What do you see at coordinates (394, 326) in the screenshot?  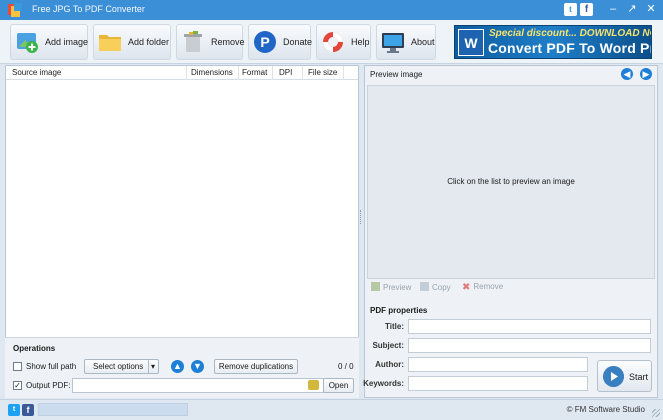 I see `title-field-label: Title:` at bounding box center [394, 326].